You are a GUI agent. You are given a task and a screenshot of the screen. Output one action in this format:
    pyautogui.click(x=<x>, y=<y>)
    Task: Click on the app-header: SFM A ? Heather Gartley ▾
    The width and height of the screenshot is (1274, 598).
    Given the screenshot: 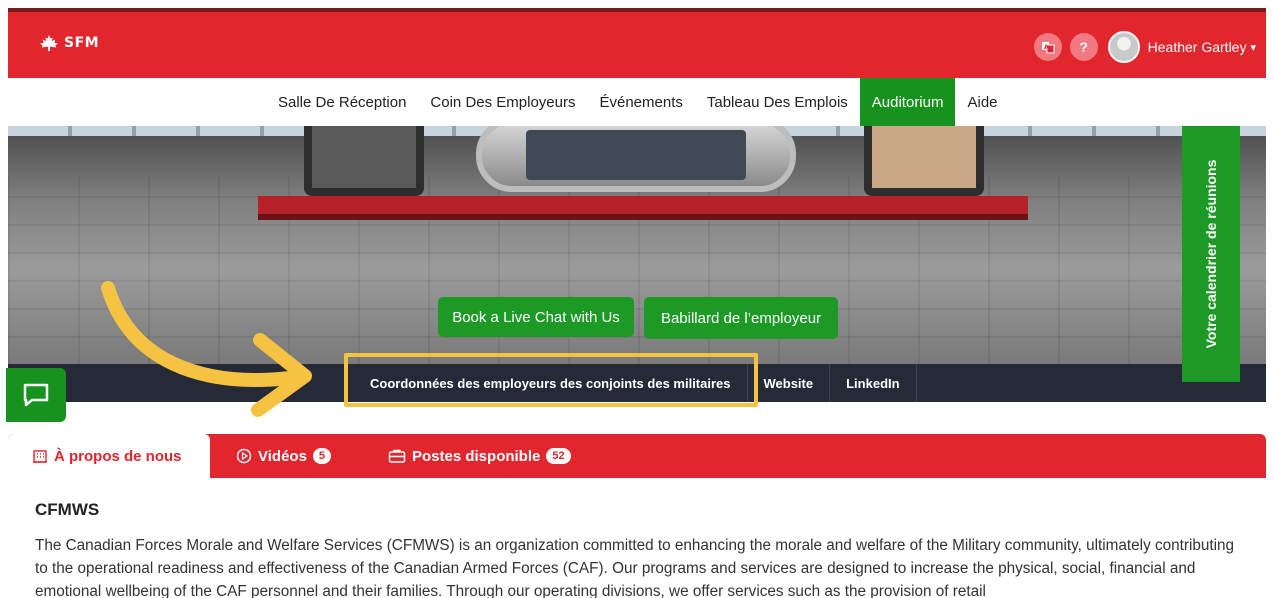 What is the action you would take?
    pyautogui.click(x=637, y=45)
    